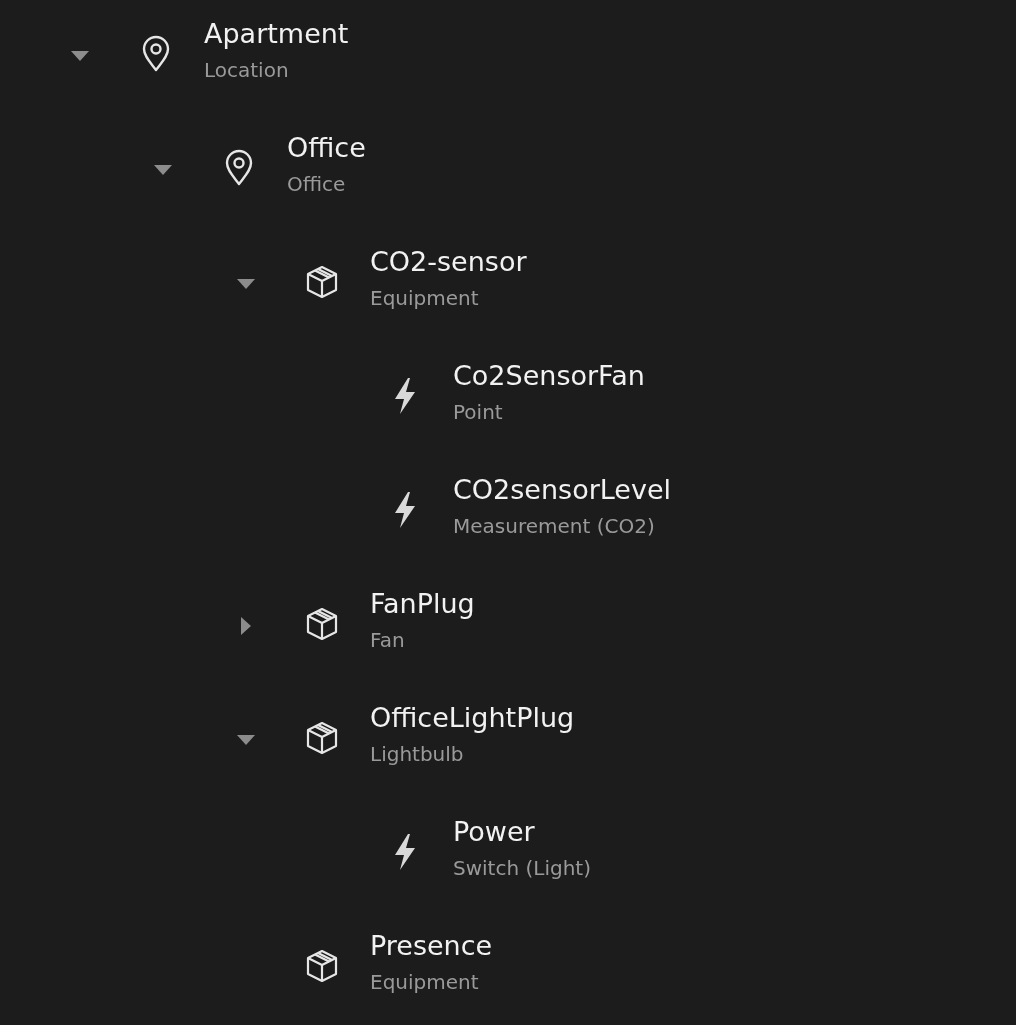 The width and height of the screenshot is (1016, 1025). I want to click on item-title: CO2sensorLevel, so click(562, 490).